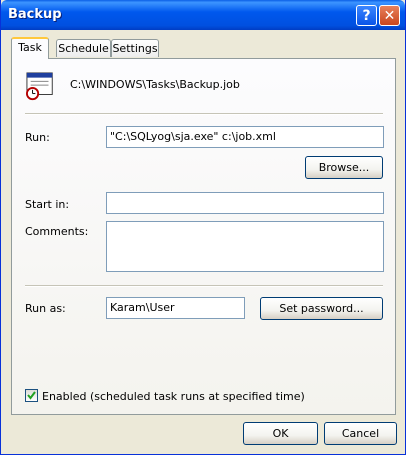 The width and height of the screenshot is (406, 455). I want to click on title-bar: Backup ? ✕, so click(203, 15).